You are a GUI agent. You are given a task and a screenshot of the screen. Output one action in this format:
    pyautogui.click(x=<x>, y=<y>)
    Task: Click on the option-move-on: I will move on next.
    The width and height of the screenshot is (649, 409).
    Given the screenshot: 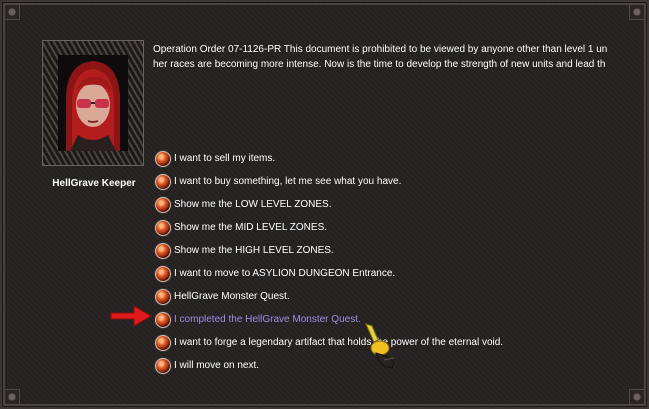 What is the action you would take?
    pyautogui.click(x=329, y=365)
    